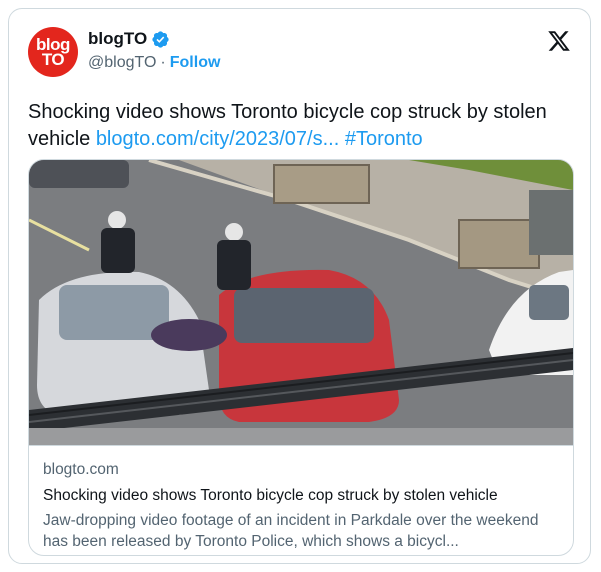 This screenshot has height=572, width=601. What do you see at coordinates (81, 469) in the screenshot?
I see `card-domain: blogto.com` at bounding box center [81, 469].